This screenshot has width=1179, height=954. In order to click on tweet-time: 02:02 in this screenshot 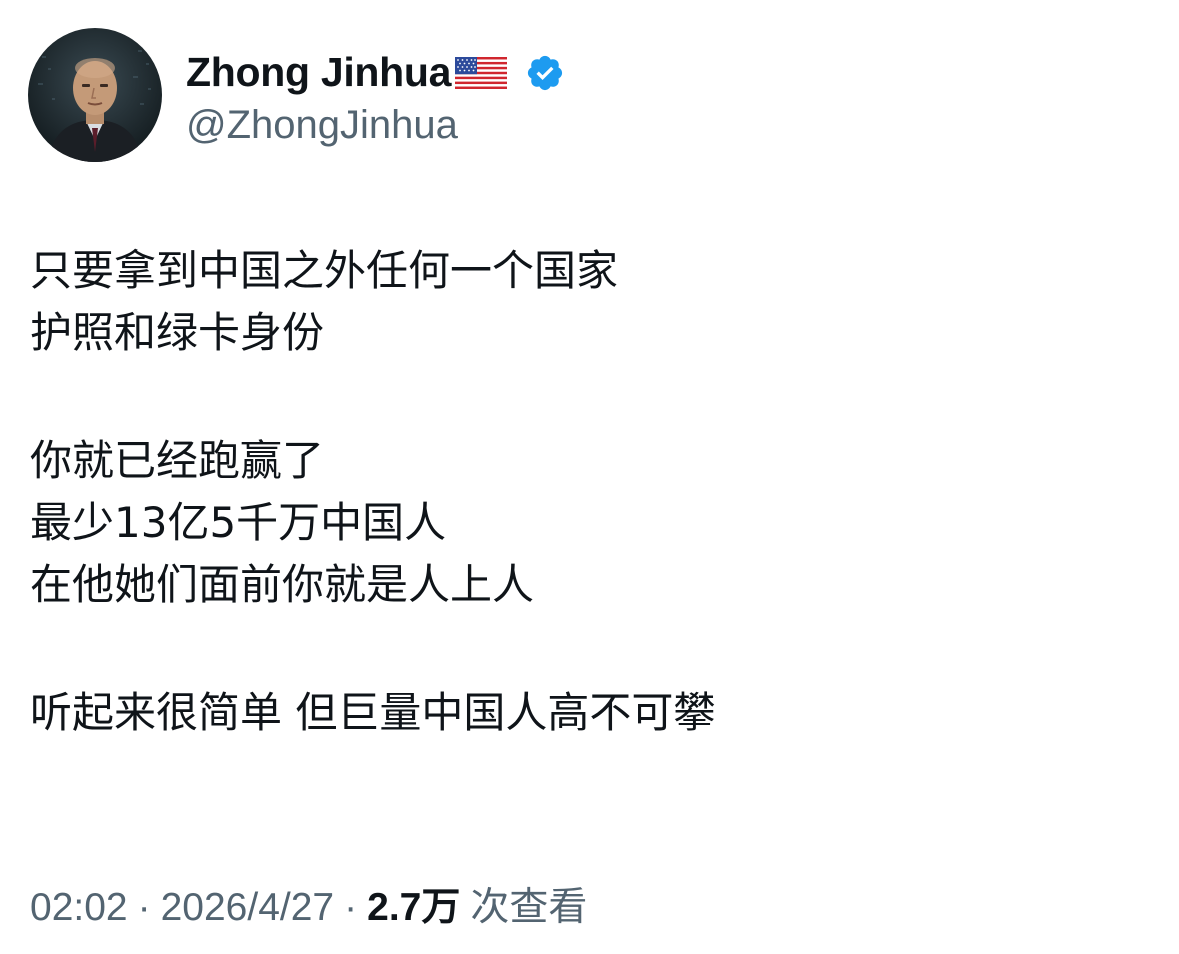, I will do `click(79, 908)`.